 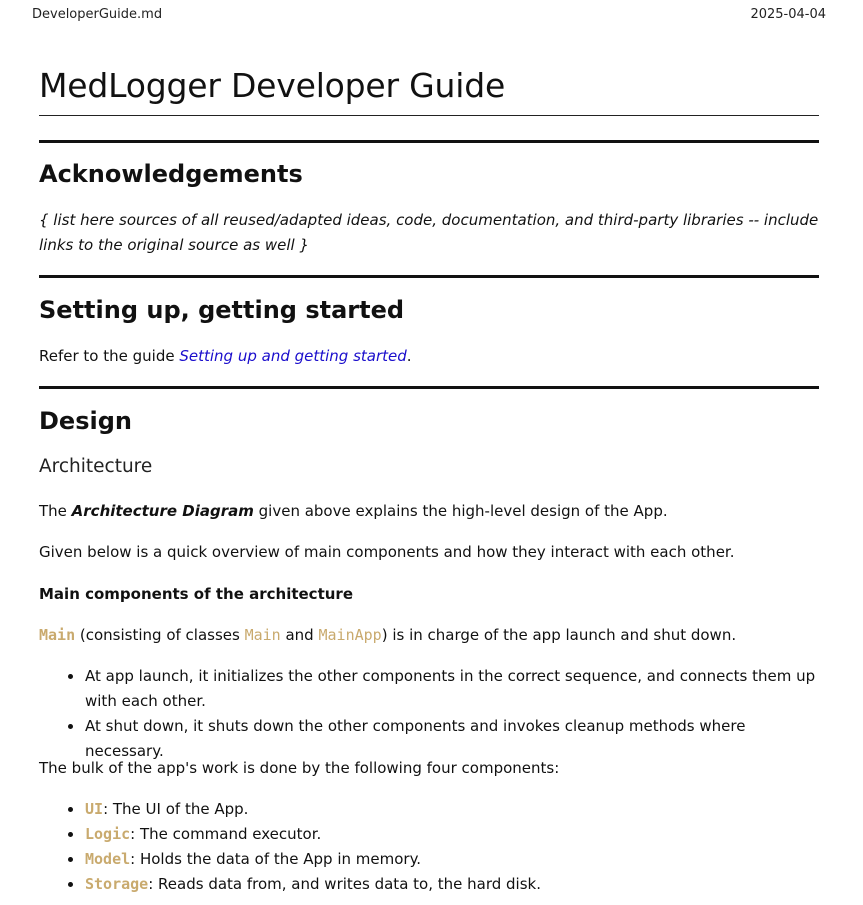 What do you see at coordinates (409, 356) in the screenshot?
I see `setup-suffix: .` at bounding box center [409, 356].